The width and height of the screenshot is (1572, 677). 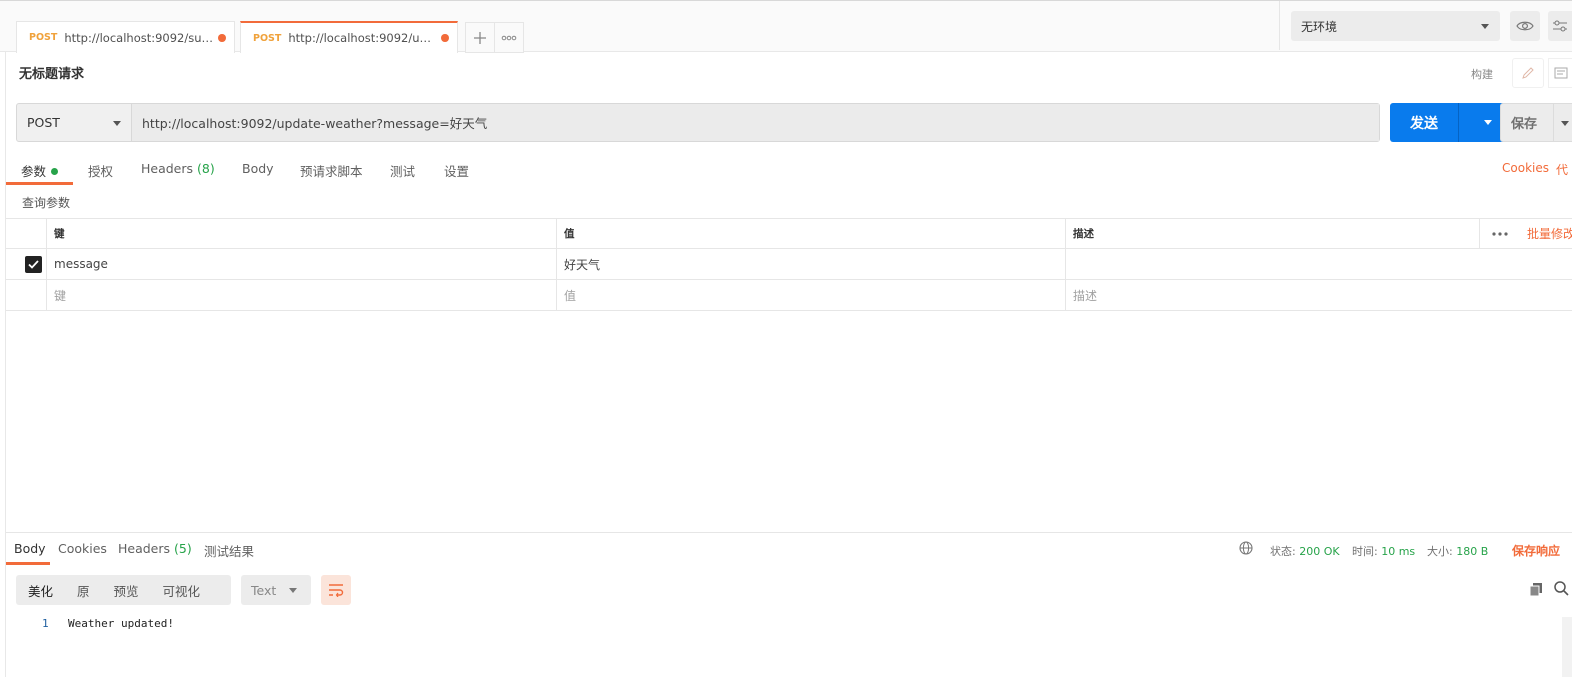 What do you see at coordinates (1536, 550) in the screenshot?
I see `save-response-button: 保存响应` at bounding box center [1536, 550].